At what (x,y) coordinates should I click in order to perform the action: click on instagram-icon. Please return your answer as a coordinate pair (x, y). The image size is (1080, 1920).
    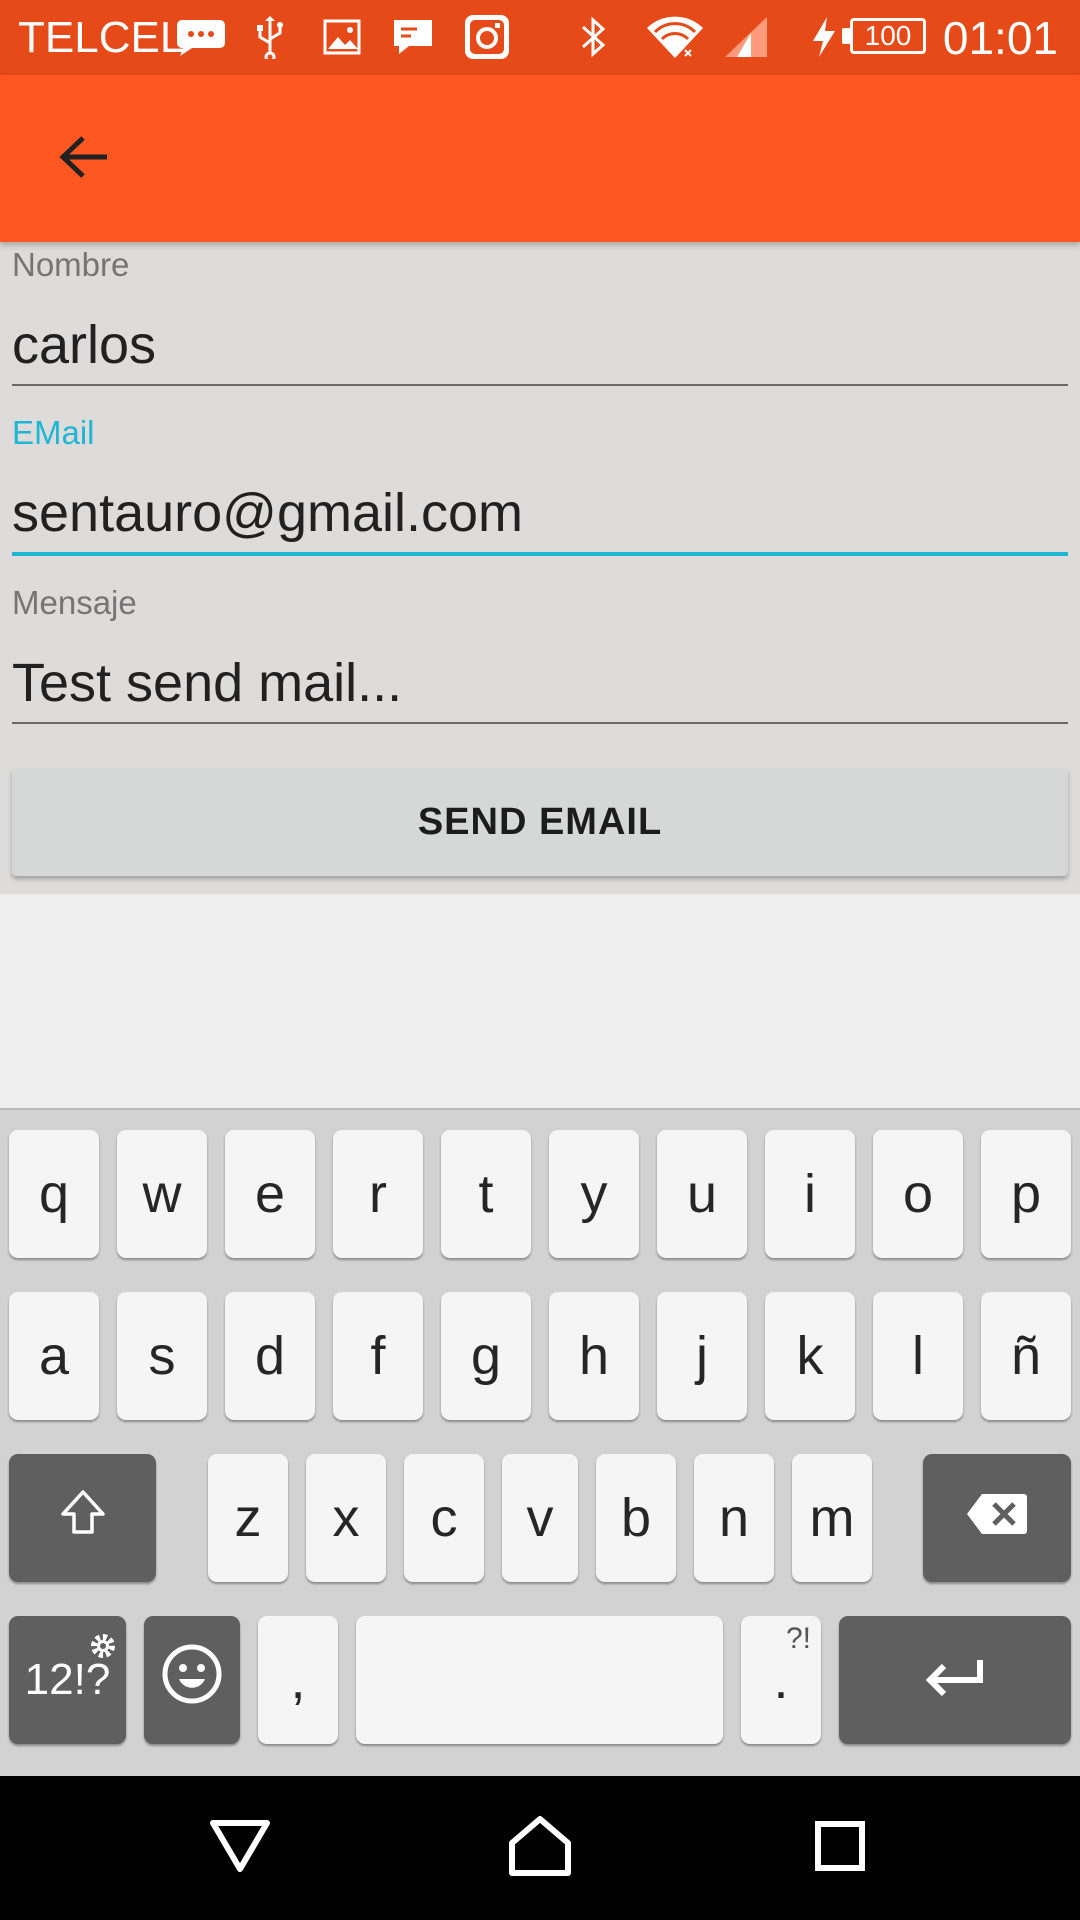
    Looking at the image, I should click on (487, 37).